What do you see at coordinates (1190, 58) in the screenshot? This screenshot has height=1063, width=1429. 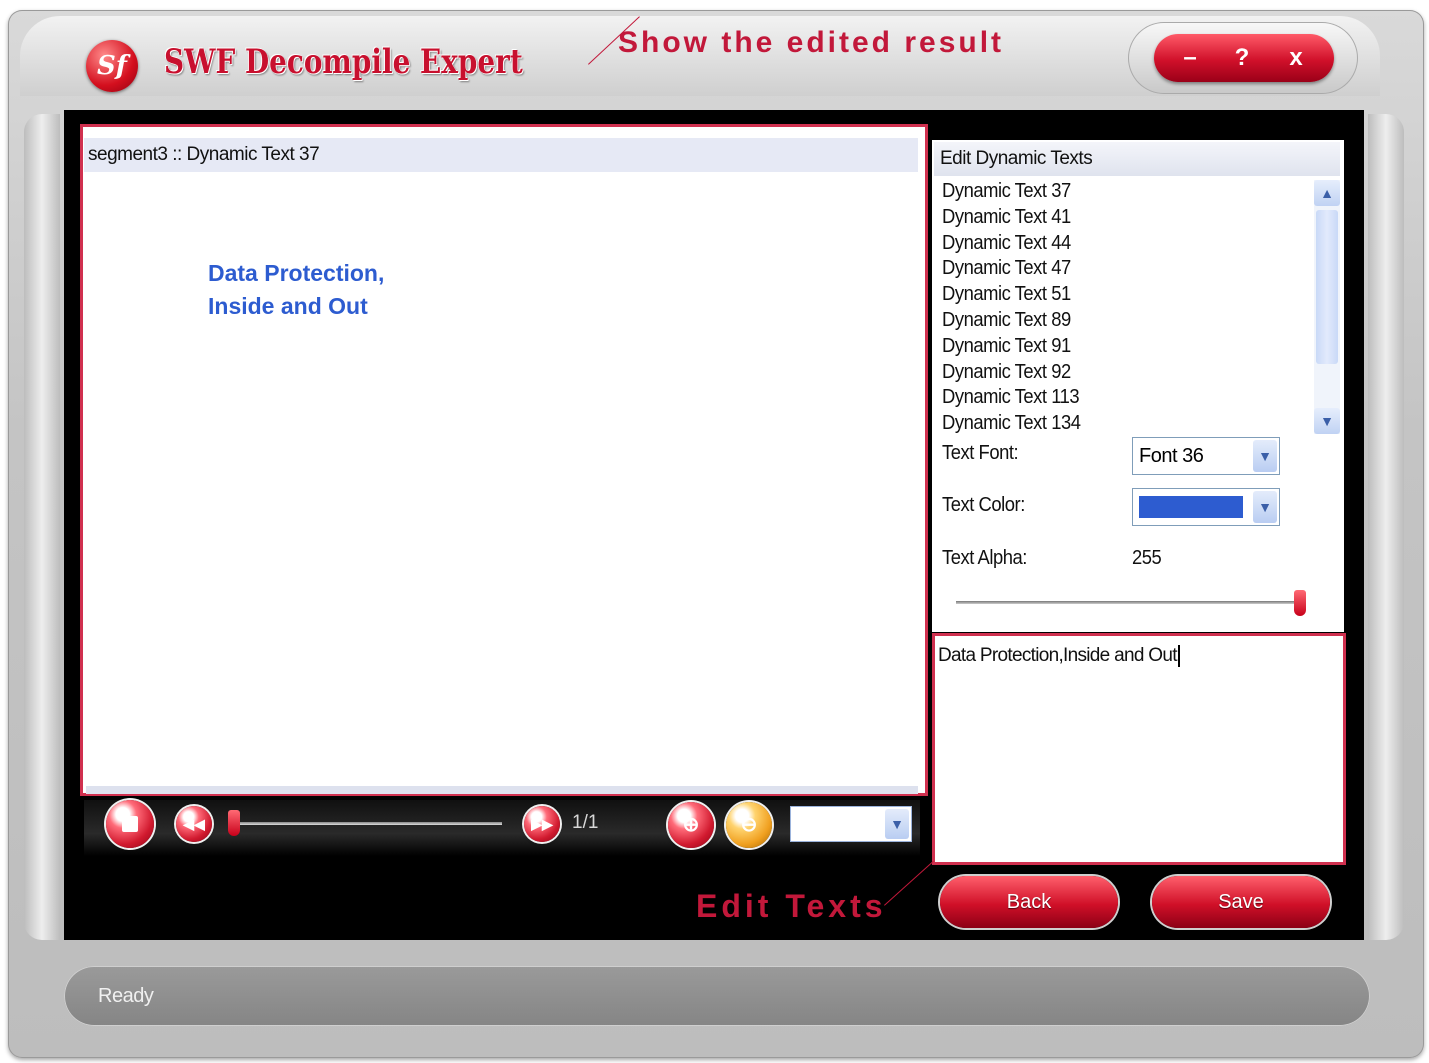 I see `minimize-button: –` at bounding box center [1190, 58].